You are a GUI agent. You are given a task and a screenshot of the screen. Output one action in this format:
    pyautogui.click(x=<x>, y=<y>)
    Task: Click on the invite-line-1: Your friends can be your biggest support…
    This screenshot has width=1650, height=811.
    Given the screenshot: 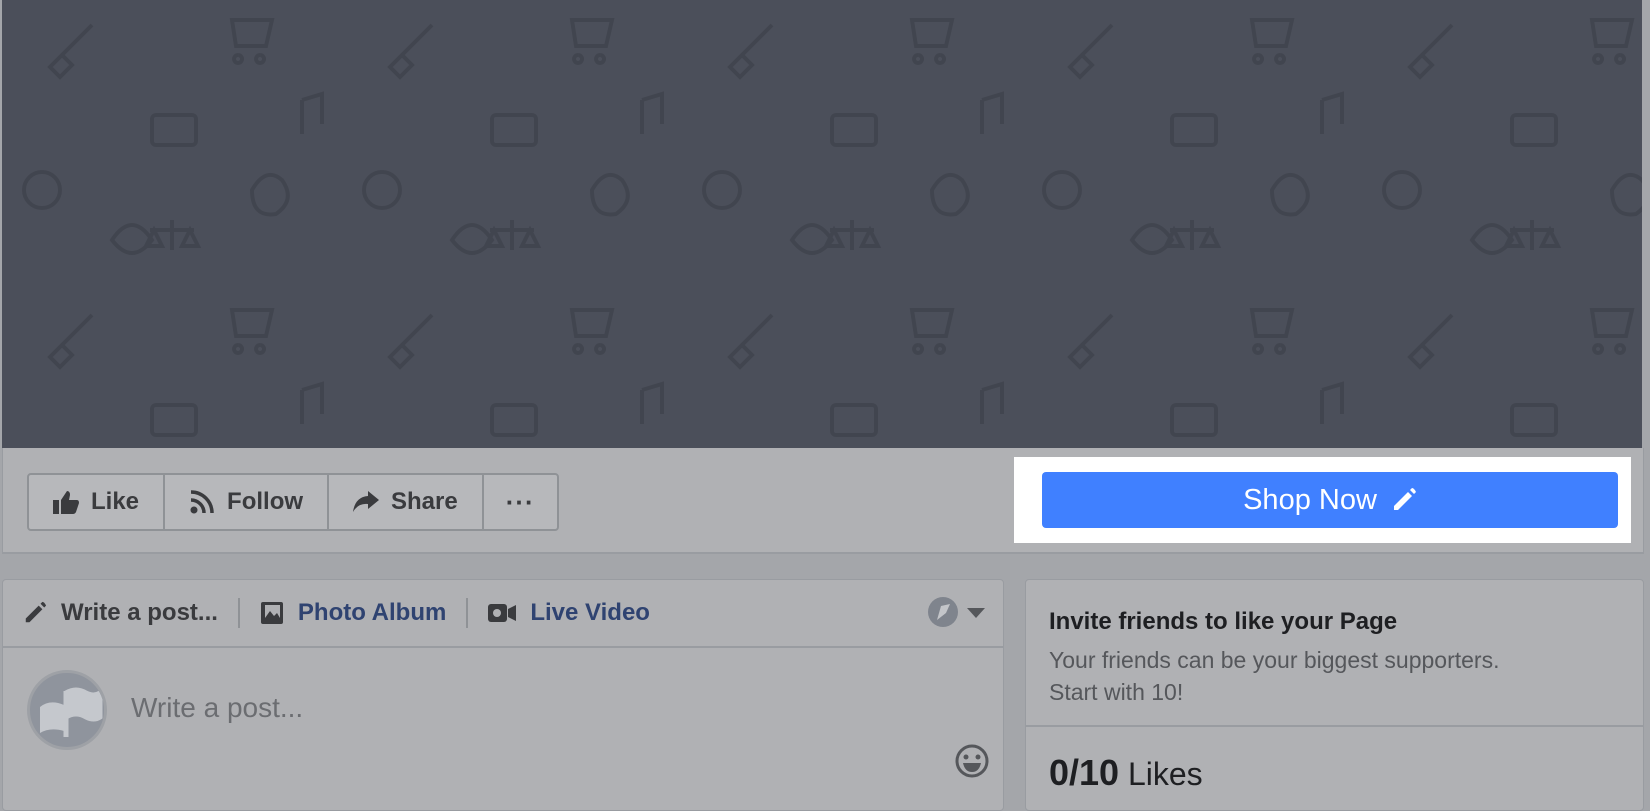 What is the action you would take?
    pyautogui.click(x=1274, y=660)
    